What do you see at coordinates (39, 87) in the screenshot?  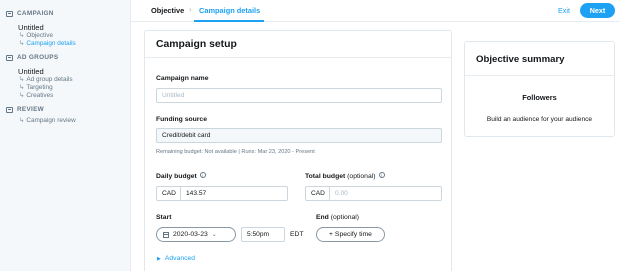 I see `sidebar-item-label: Targeting` at bounding box center [39, 87].